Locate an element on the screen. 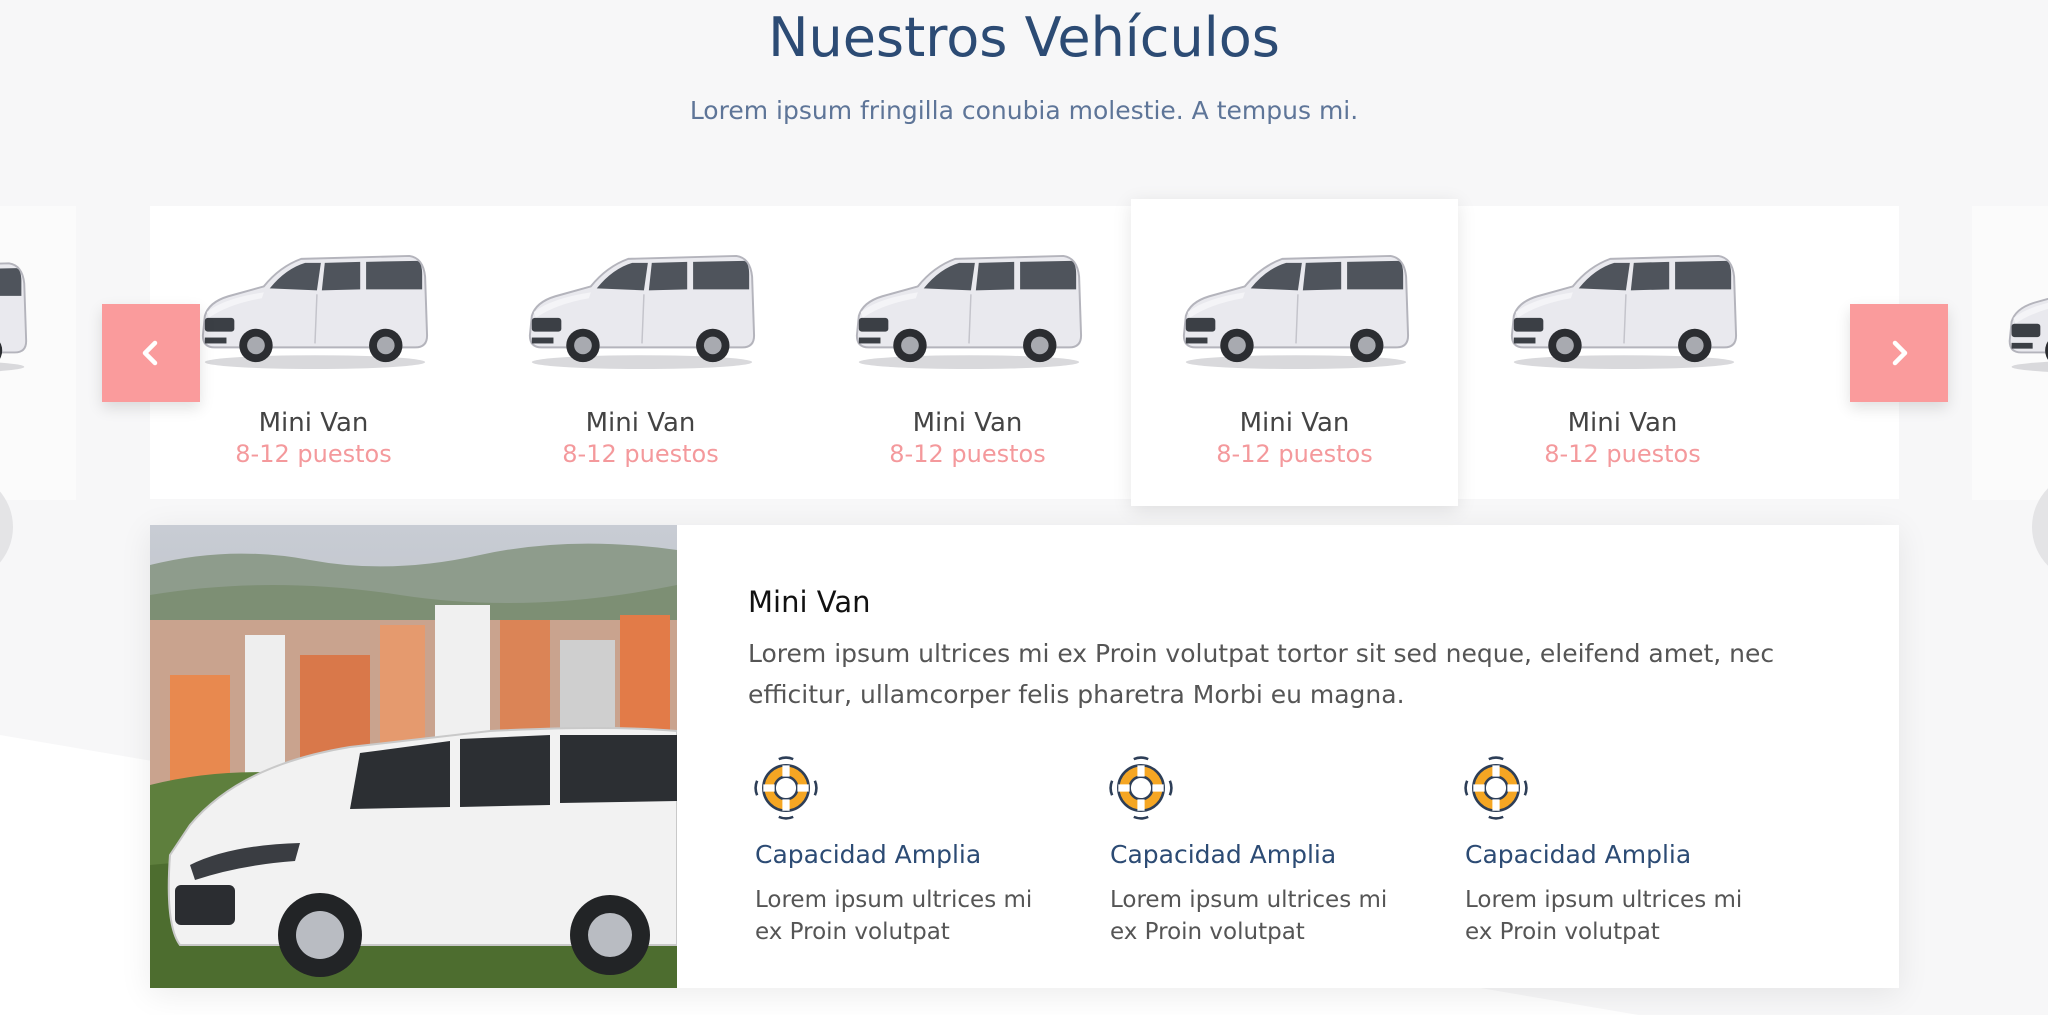 The height and width of the screenshot is (1015, 2048). detail-title: Mini Van is located at coordinates (809, 602).